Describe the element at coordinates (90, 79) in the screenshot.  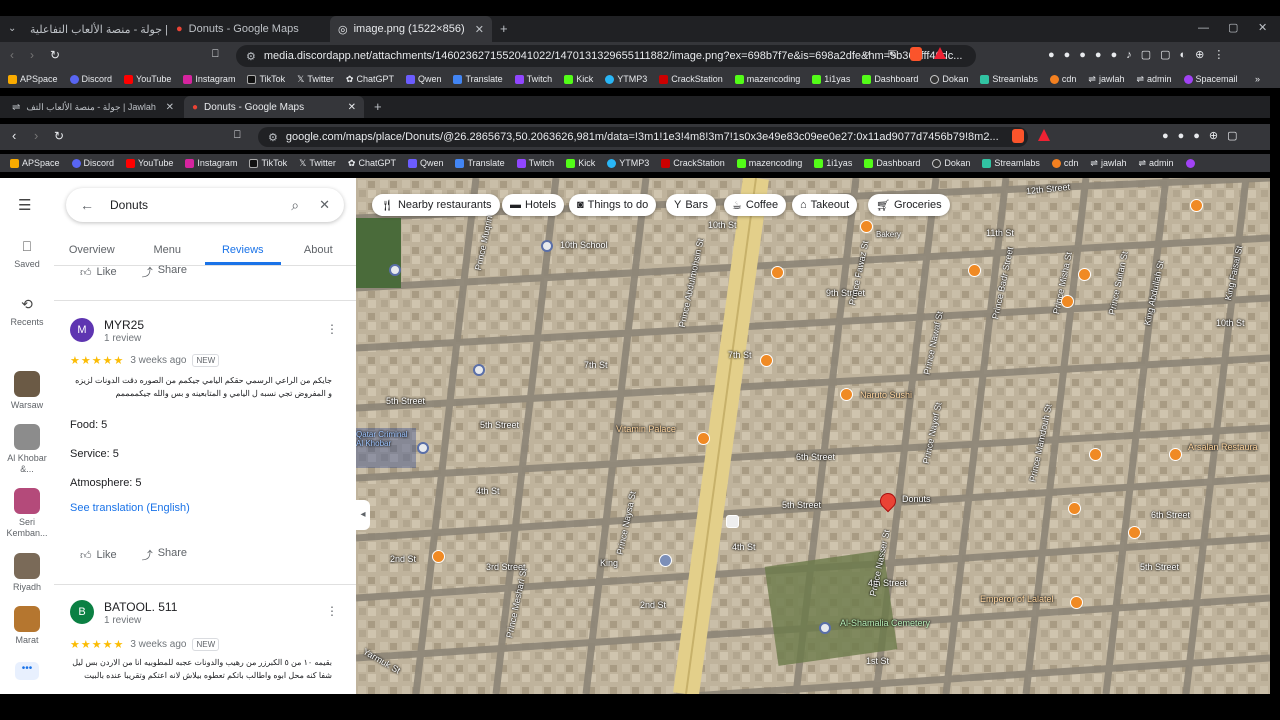
I see `bookmark-discord: Discord` at that location.